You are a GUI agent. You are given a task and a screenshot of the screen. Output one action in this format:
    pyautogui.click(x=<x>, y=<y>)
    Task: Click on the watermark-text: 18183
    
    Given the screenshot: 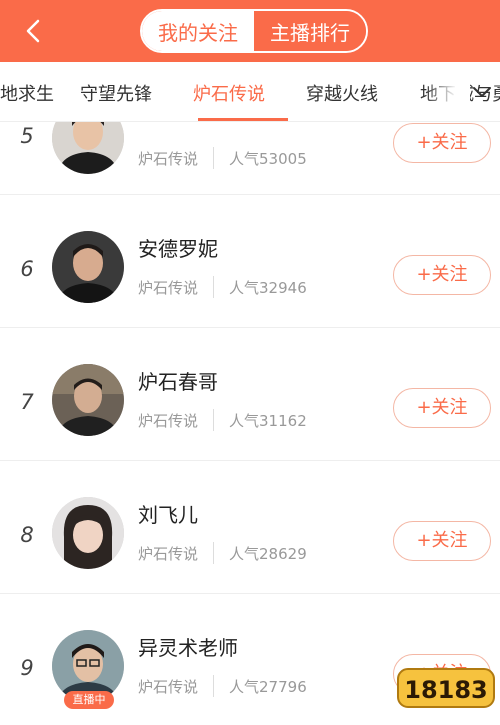 What is the action you would take?
    pyautogui.click(x=446, y=690)
    